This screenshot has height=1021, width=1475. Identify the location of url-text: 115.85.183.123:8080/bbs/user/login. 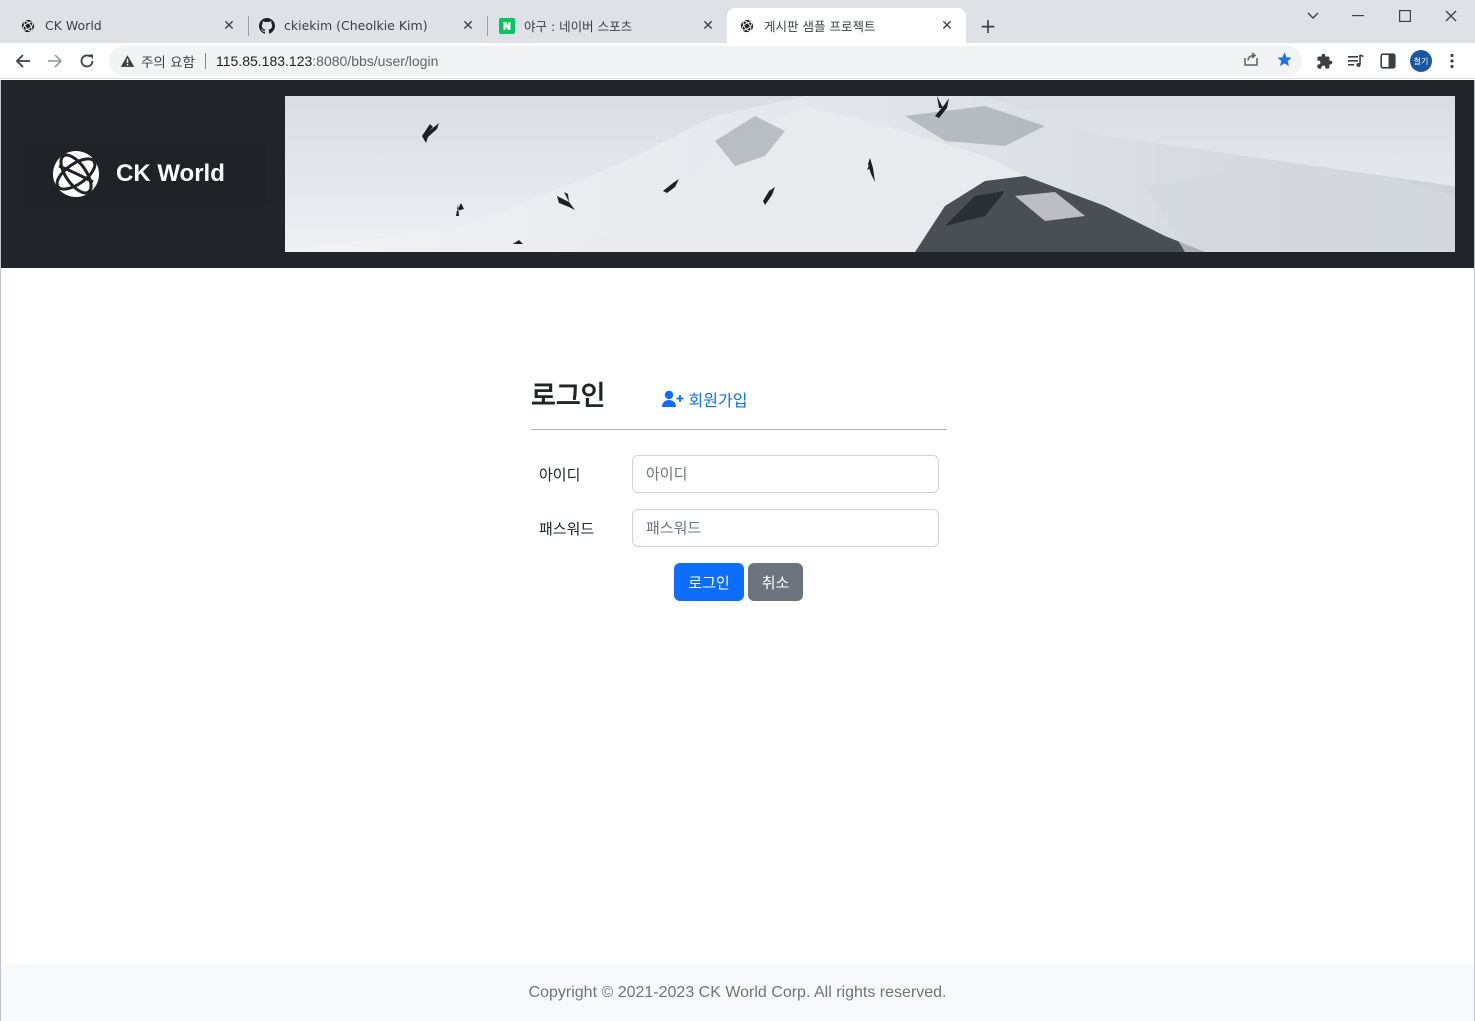
(327, 61).